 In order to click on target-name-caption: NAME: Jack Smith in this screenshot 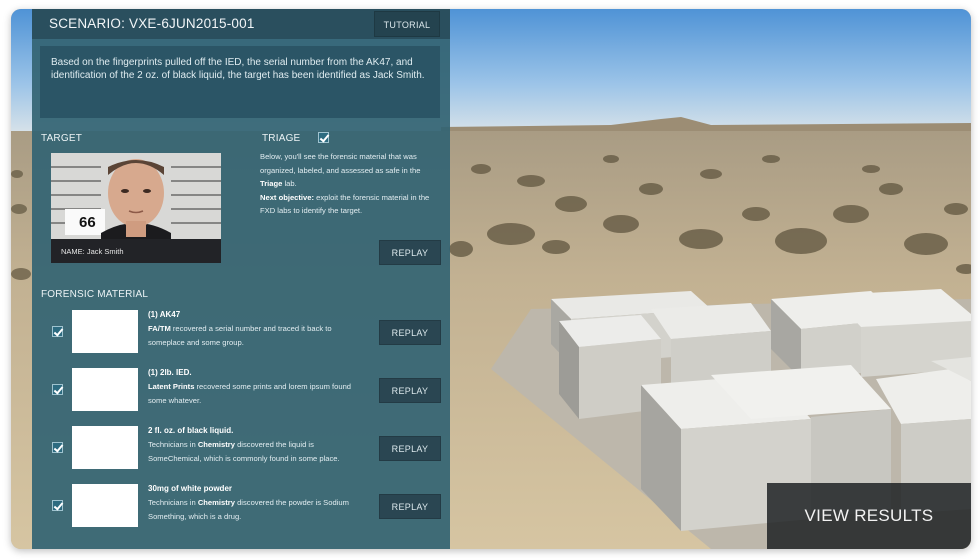, I will do `click(92, 251)`.